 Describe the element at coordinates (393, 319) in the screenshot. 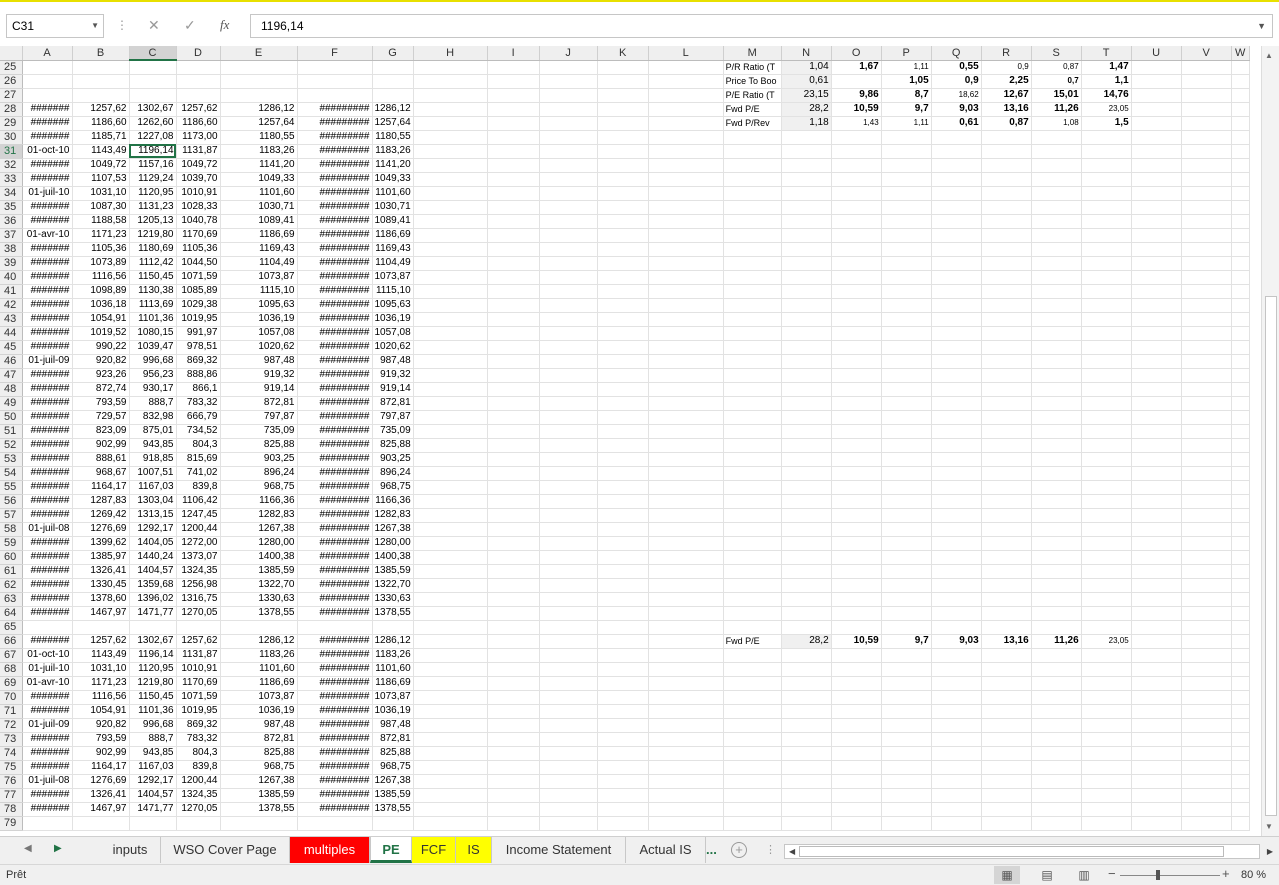

I see `cell: 1036,19` at that location.